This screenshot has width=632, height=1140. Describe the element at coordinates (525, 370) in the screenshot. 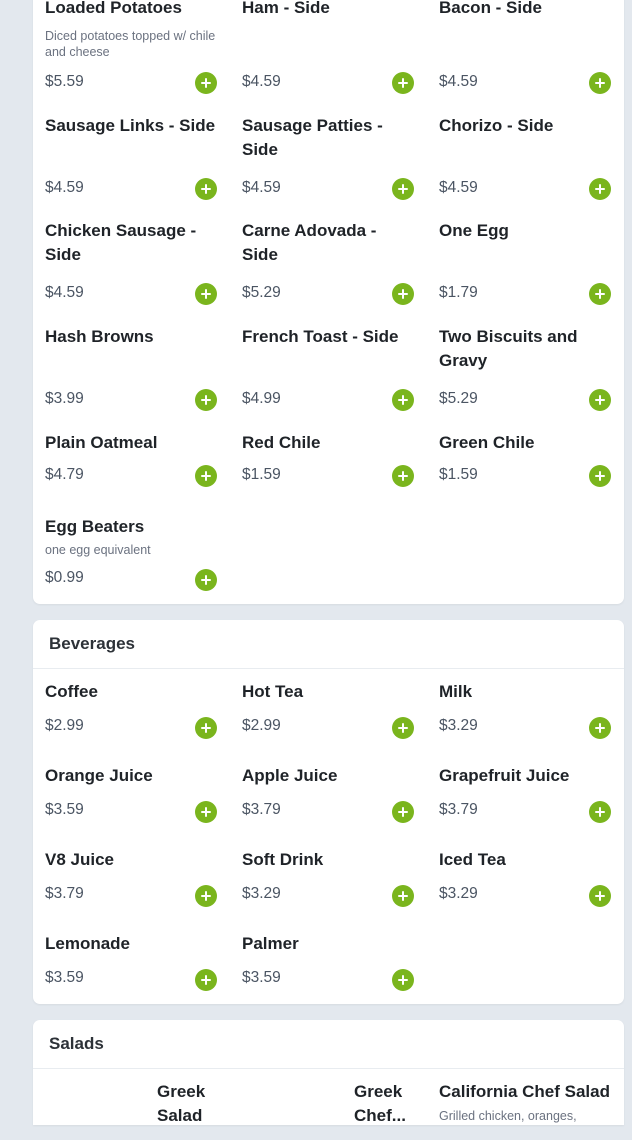

I see `menu-item: Two Biscuits and Gravy $5.29` at that location.